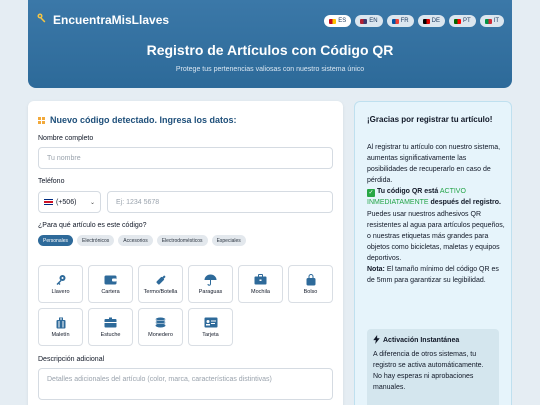  I want to click on item-tile-label: Paraguas, so click(210, 291).